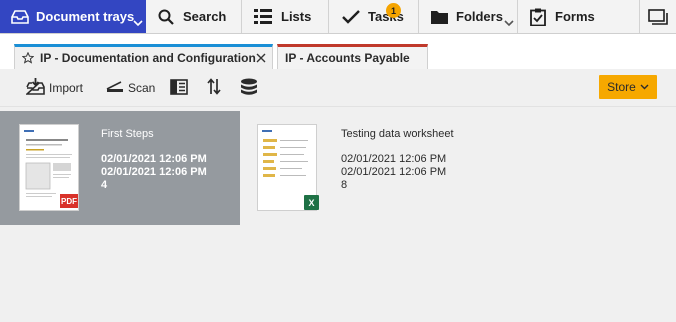 This screenshot has height=322, width=676. I want to click on tab-accounts-payable: IP - Accounts Payable, so click(352, 56).